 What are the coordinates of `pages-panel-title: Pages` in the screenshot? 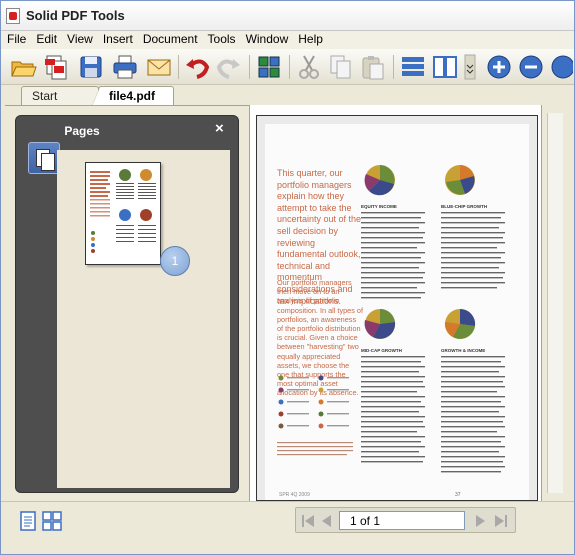 It's located at (82, 131).